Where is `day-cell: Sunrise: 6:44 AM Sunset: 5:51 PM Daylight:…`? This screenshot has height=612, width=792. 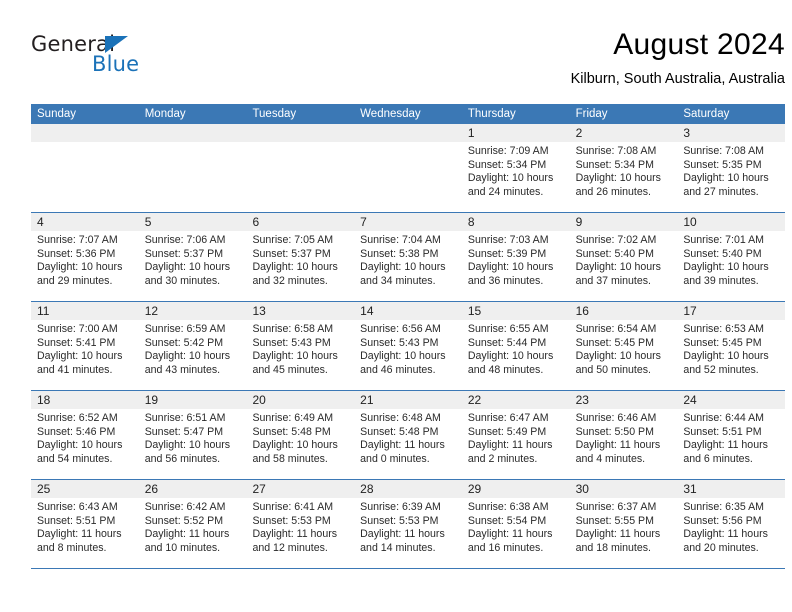
day-cell: Sunrise: 6:44 AM Sunset: 5:51 PM Daylight:… is located at coordinates (731, 444).